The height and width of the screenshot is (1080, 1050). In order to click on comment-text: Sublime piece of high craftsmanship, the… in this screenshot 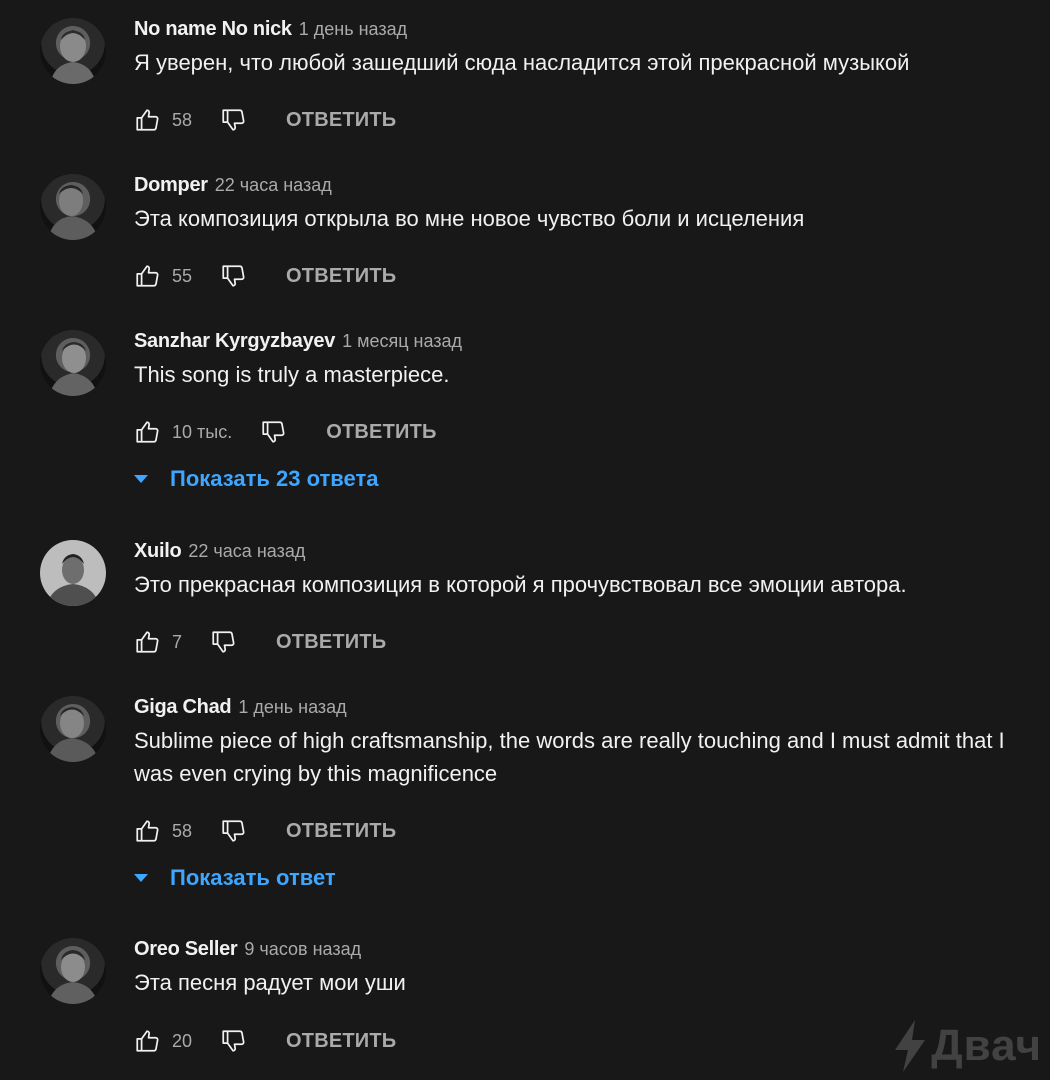, I will do `click(569, 757)`.